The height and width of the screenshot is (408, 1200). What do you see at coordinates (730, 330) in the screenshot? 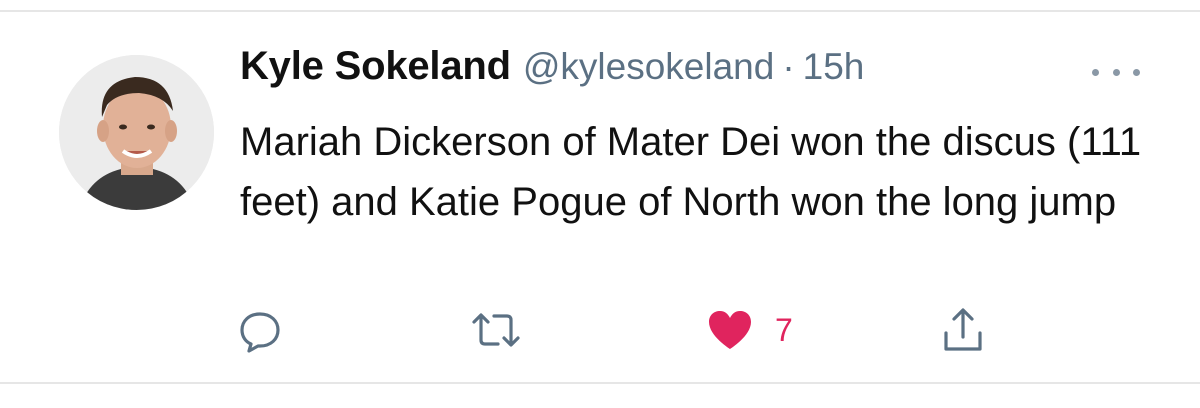
I see `heart-filled-icon` at bounding box center [730, 330].